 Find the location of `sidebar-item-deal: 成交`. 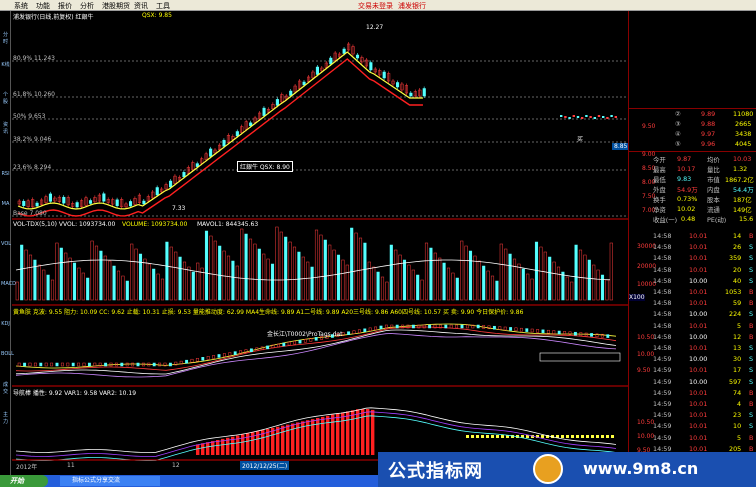

sidebar-item-deal: 成交 is located at coordinates (5, 388).